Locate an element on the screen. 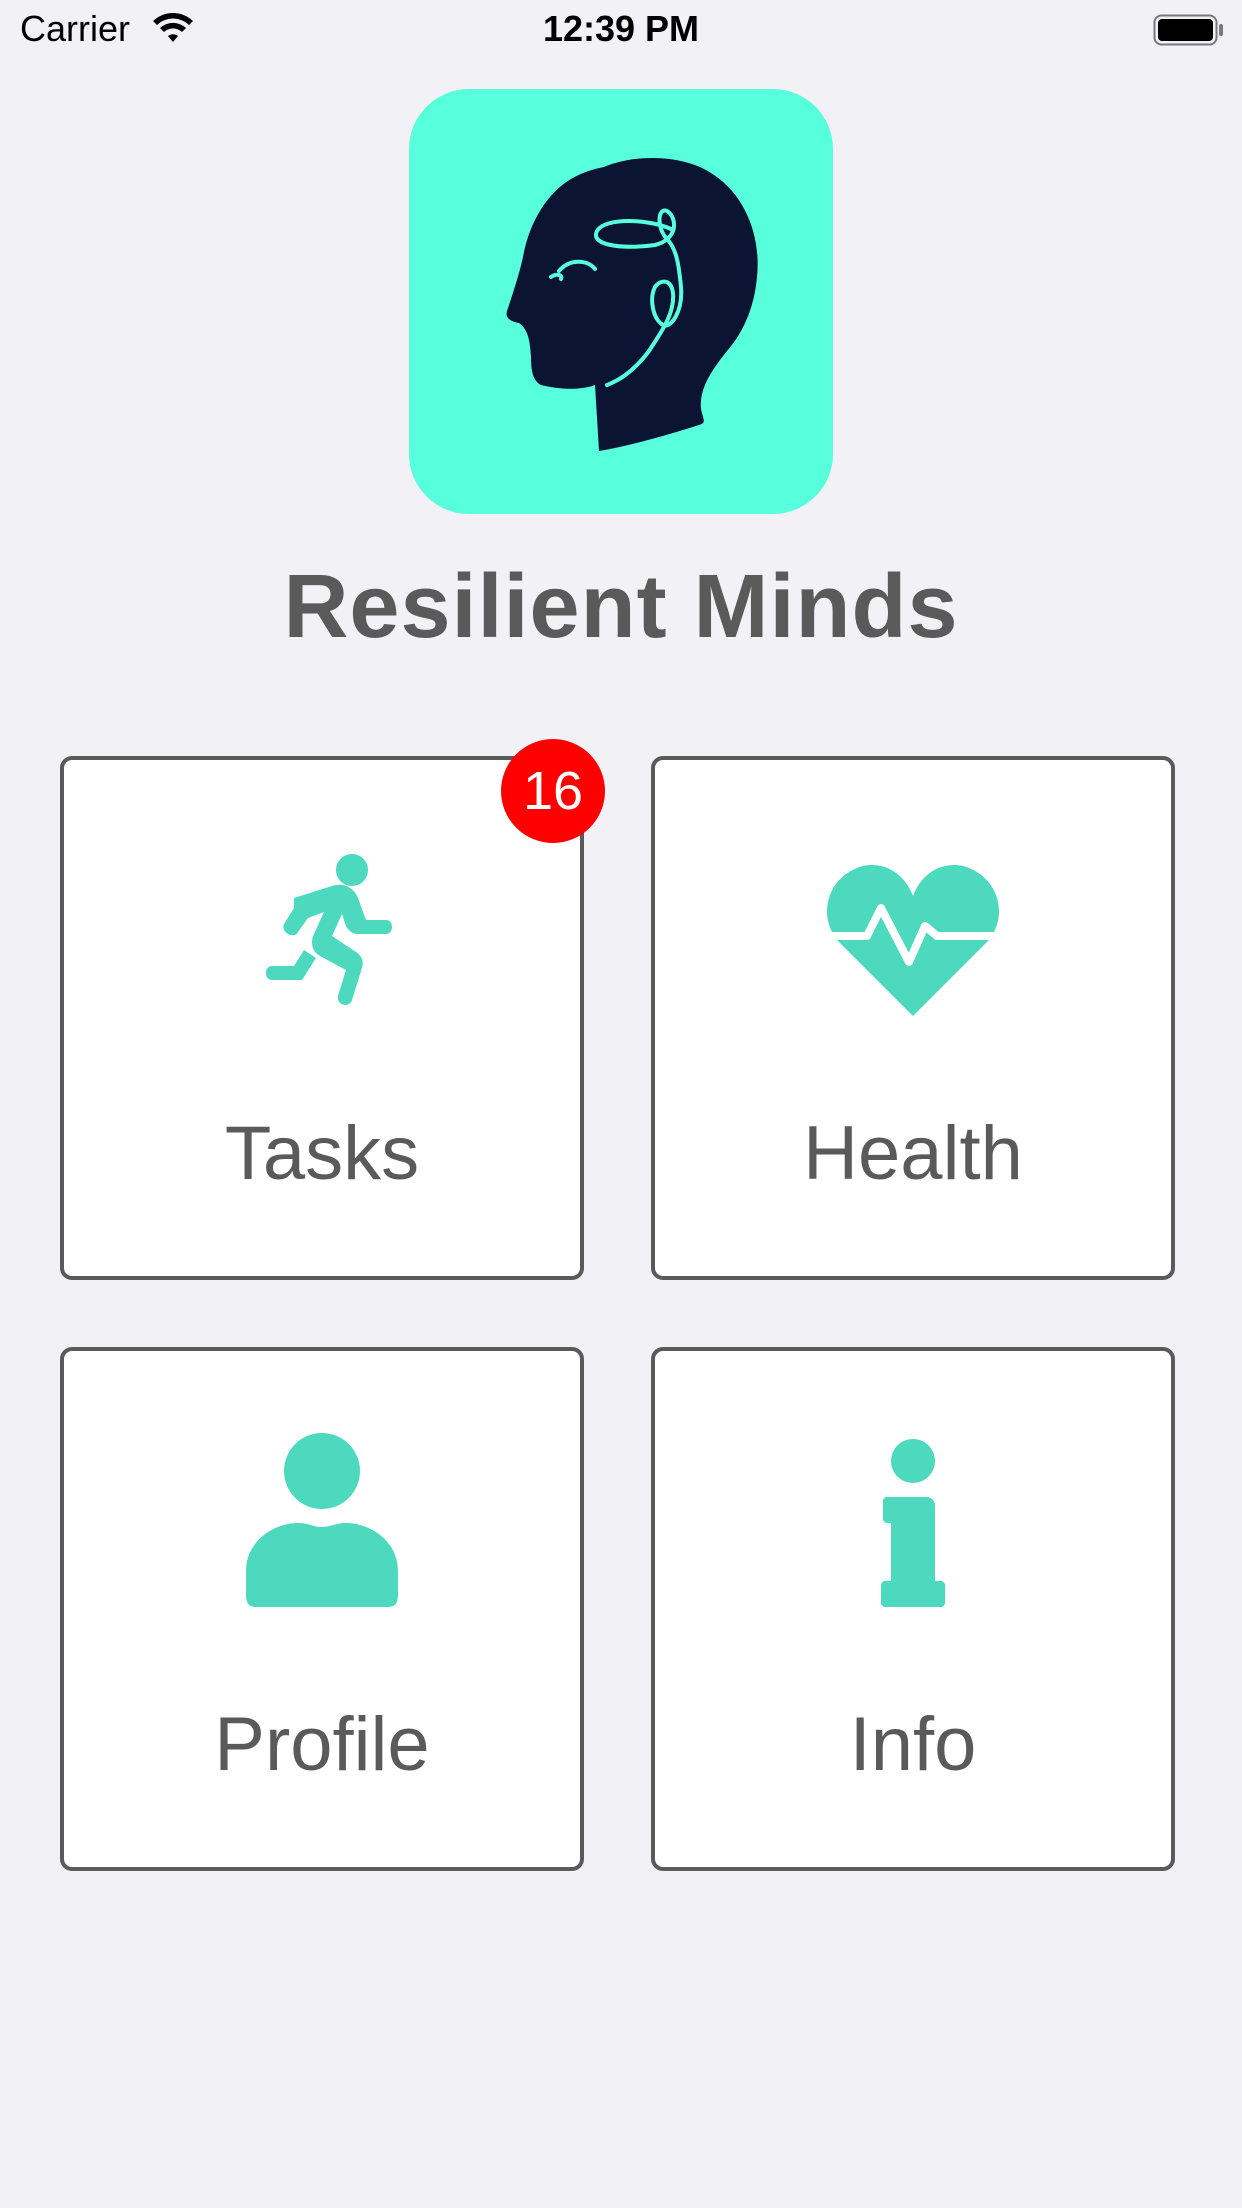 This screenshot has height=2208, width=1242. tasks-badge: 16 is located at coordinates (553, 791).